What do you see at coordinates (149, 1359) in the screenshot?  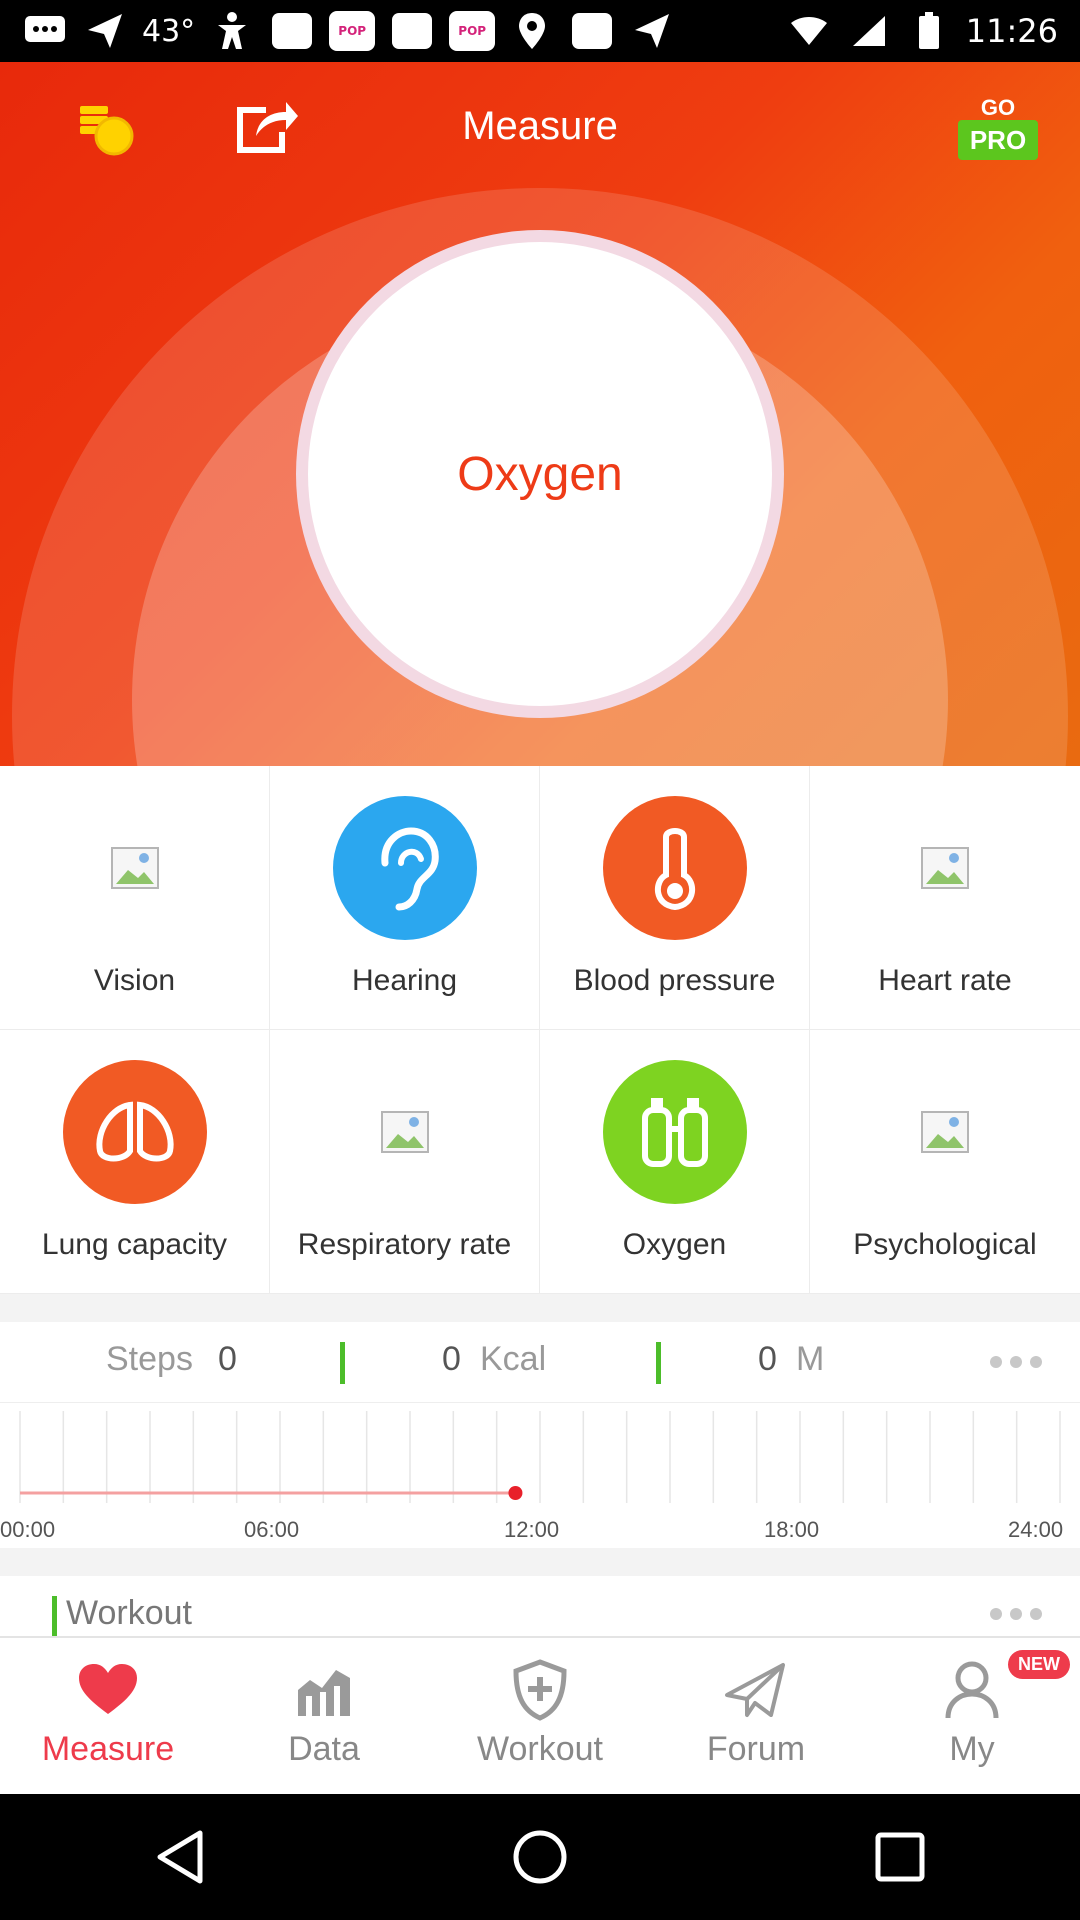 I see `steps-label: Steps` at bounding box center [149, 1359].